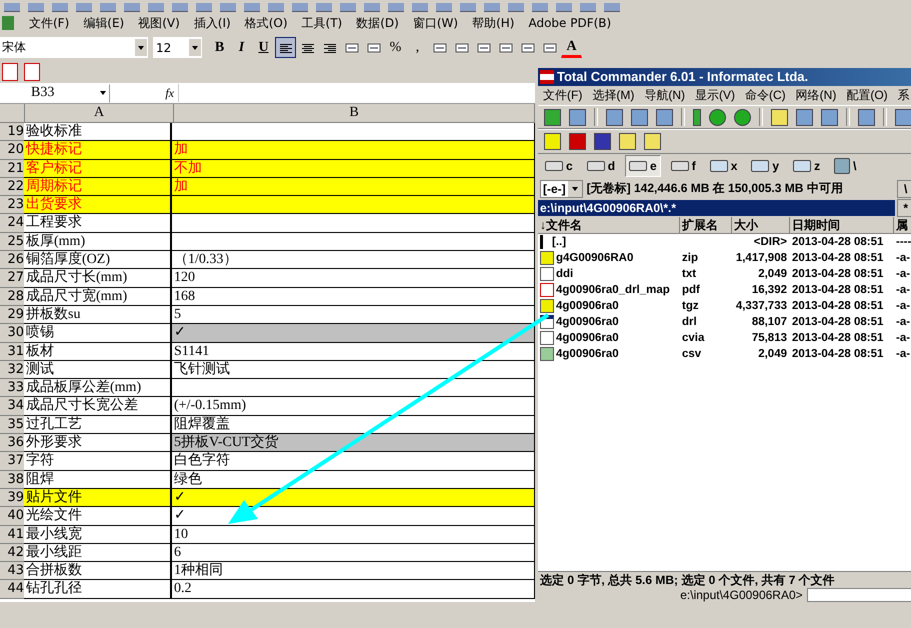  What do you see at coordinates (12, 535) in the screenshot?
I see `row-header: 41` at bounding box center [12, 535].